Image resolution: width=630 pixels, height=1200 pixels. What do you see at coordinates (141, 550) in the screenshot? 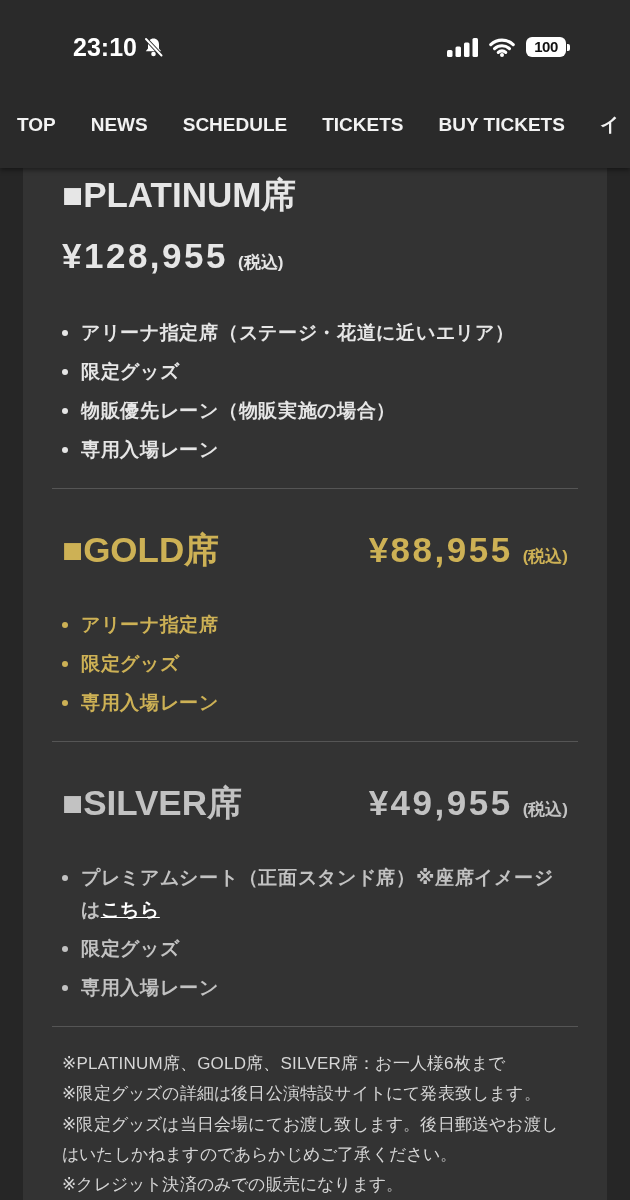
I see `seat-tier-title: ■GOLD席` at bounding box center [141, 550].